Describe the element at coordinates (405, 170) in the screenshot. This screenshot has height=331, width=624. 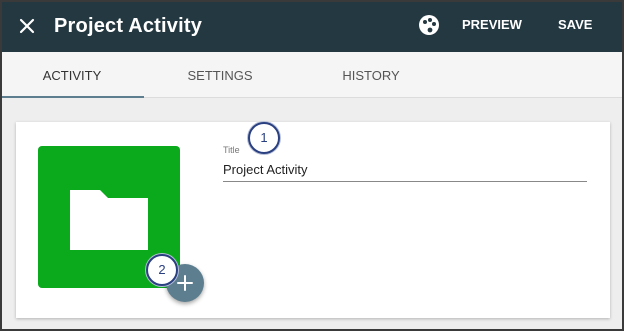
I see `title-input` at that location.